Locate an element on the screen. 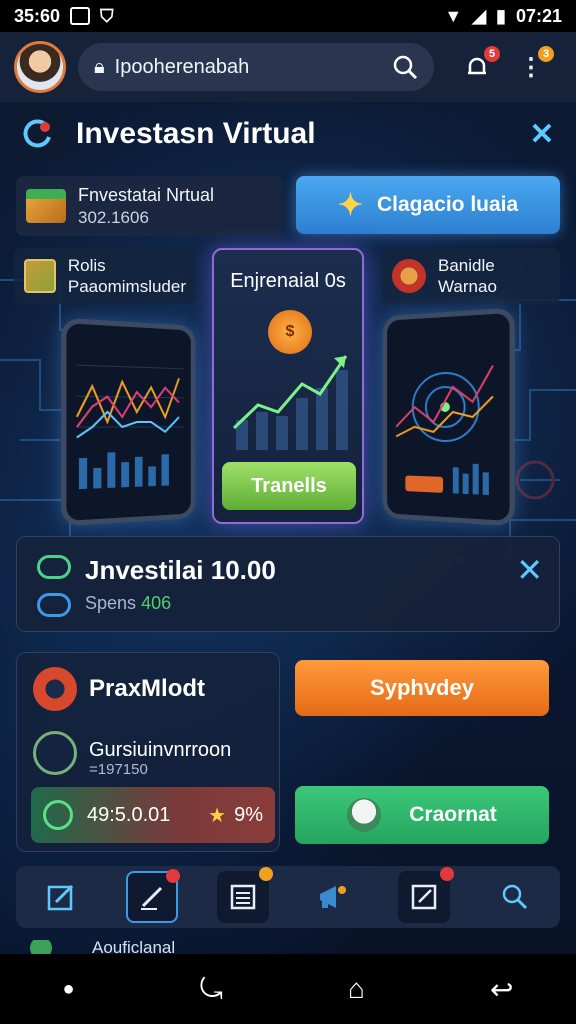 The image size is (576, 1024). app-logo is located at coordinates (38, 134).